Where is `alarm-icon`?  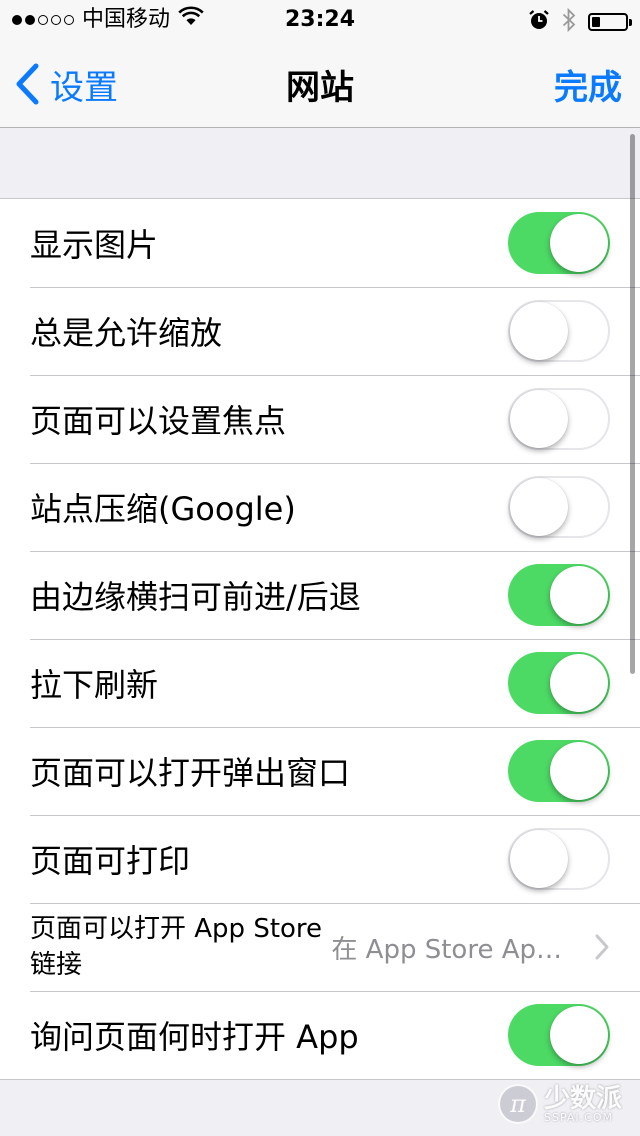
alarm-icon is located at coordinates (539, 22).